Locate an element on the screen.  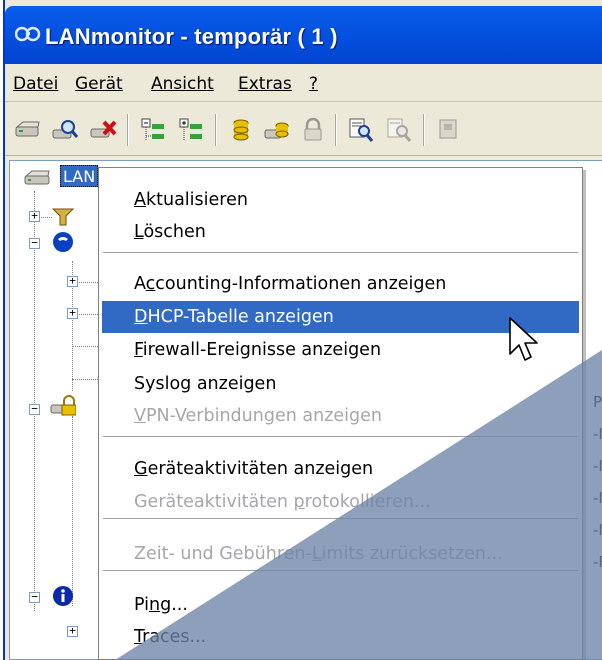
window-title: LANmonitor - temporär ( 1 ) is located at coordinates (191, 36).